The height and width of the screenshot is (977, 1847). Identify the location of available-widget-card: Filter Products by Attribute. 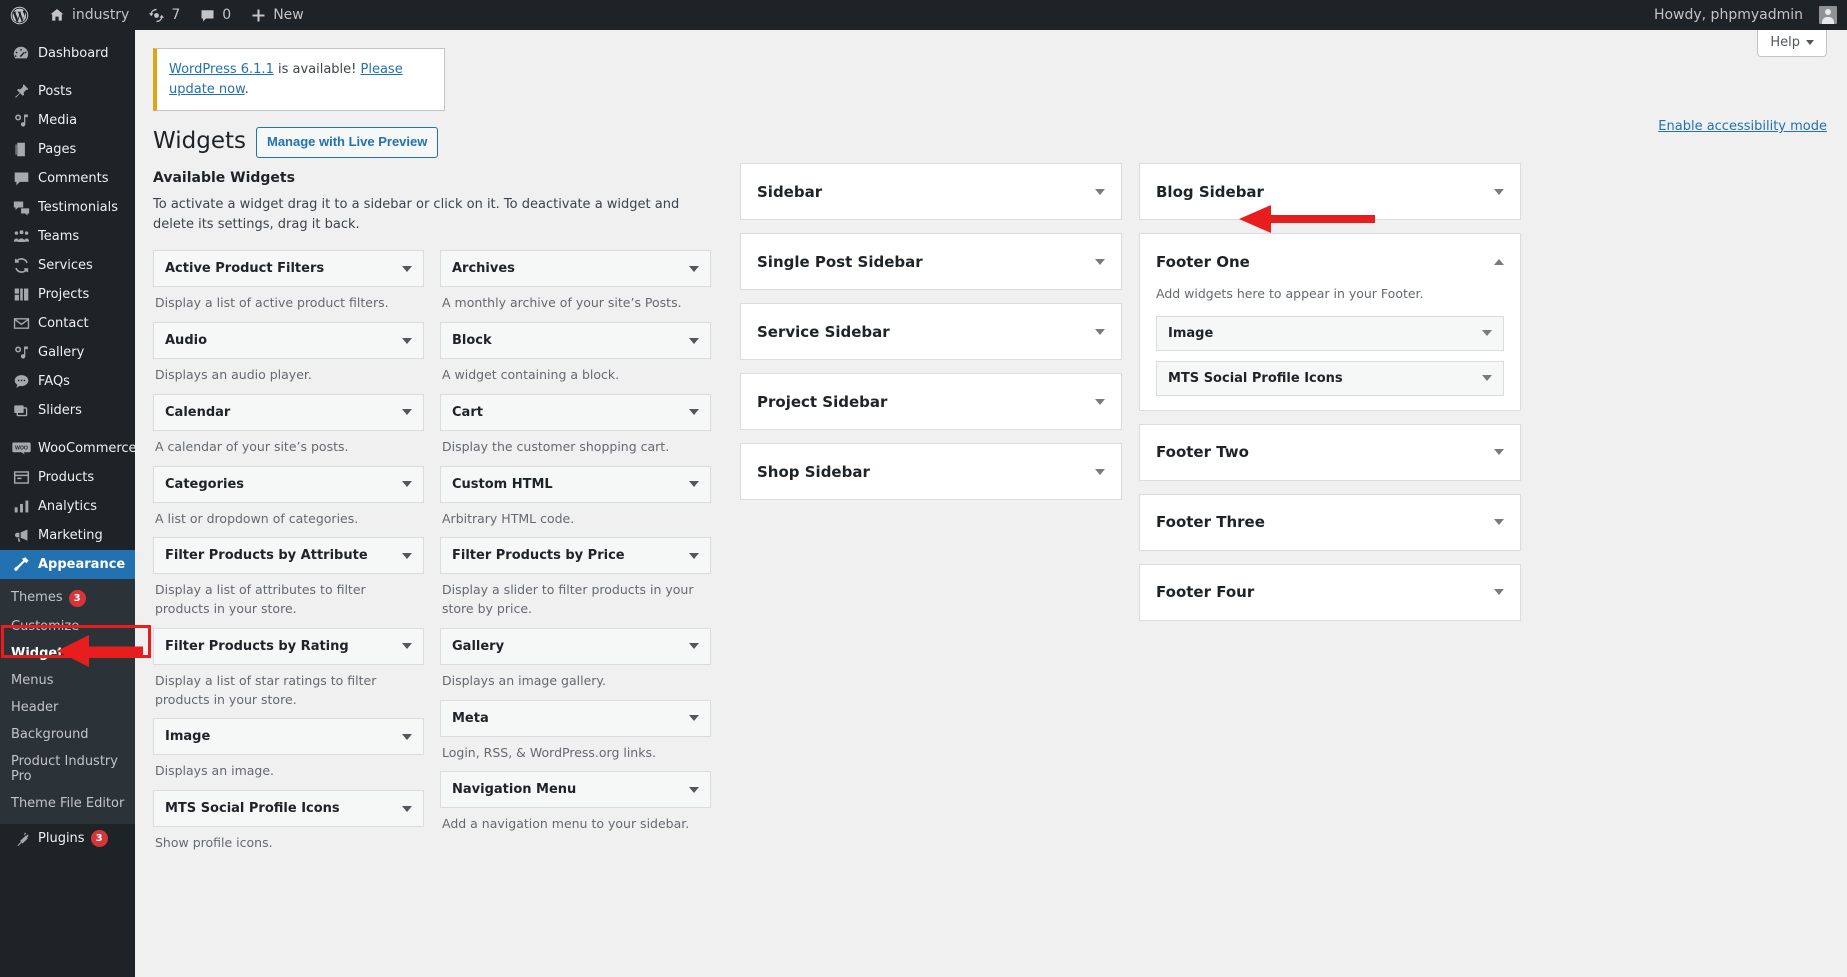
(288, 556).